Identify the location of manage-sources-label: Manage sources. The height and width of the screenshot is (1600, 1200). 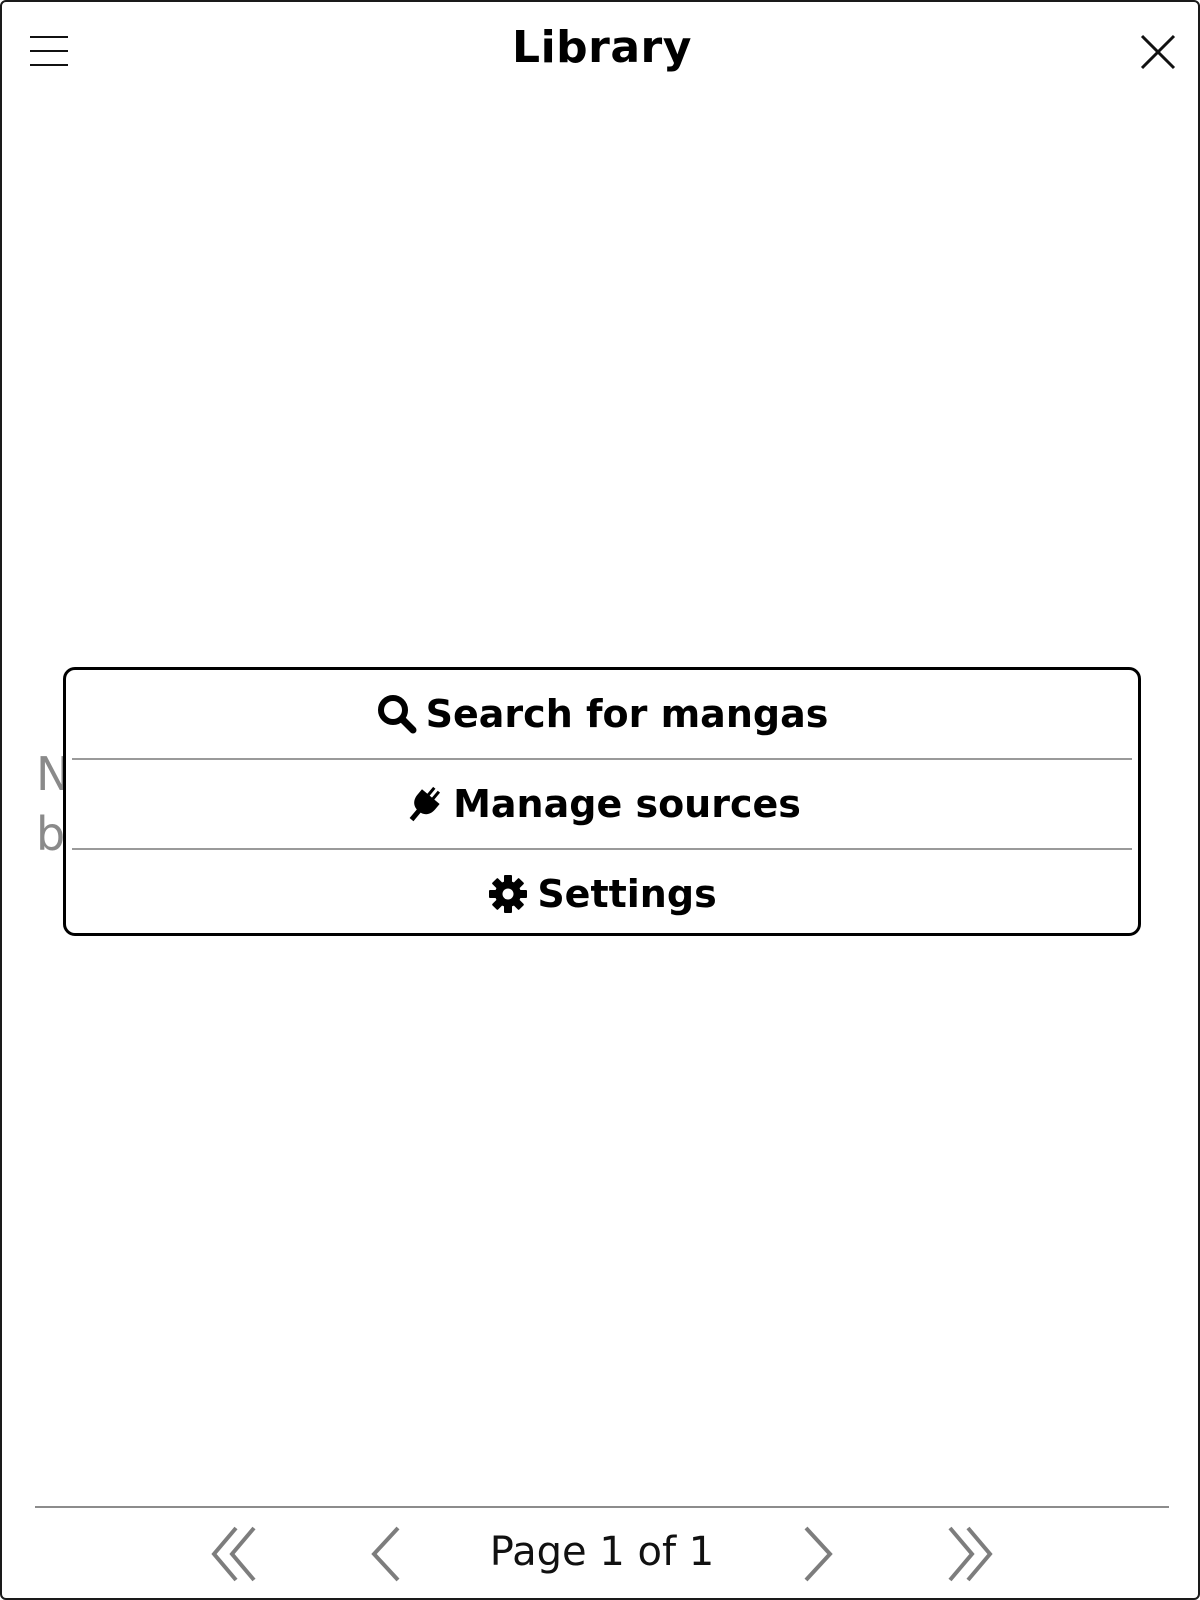
(627, 804).